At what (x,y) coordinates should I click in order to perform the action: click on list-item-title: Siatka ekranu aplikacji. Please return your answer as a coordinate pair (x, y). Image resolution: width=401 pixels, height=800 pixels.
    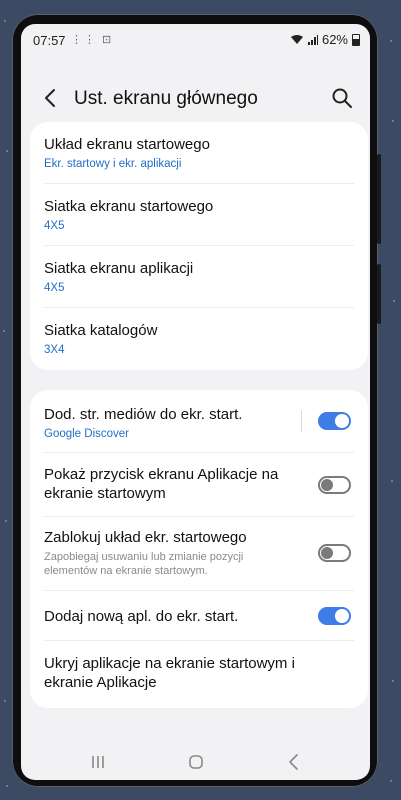
    Looking at the image, I should click on (119, 268).